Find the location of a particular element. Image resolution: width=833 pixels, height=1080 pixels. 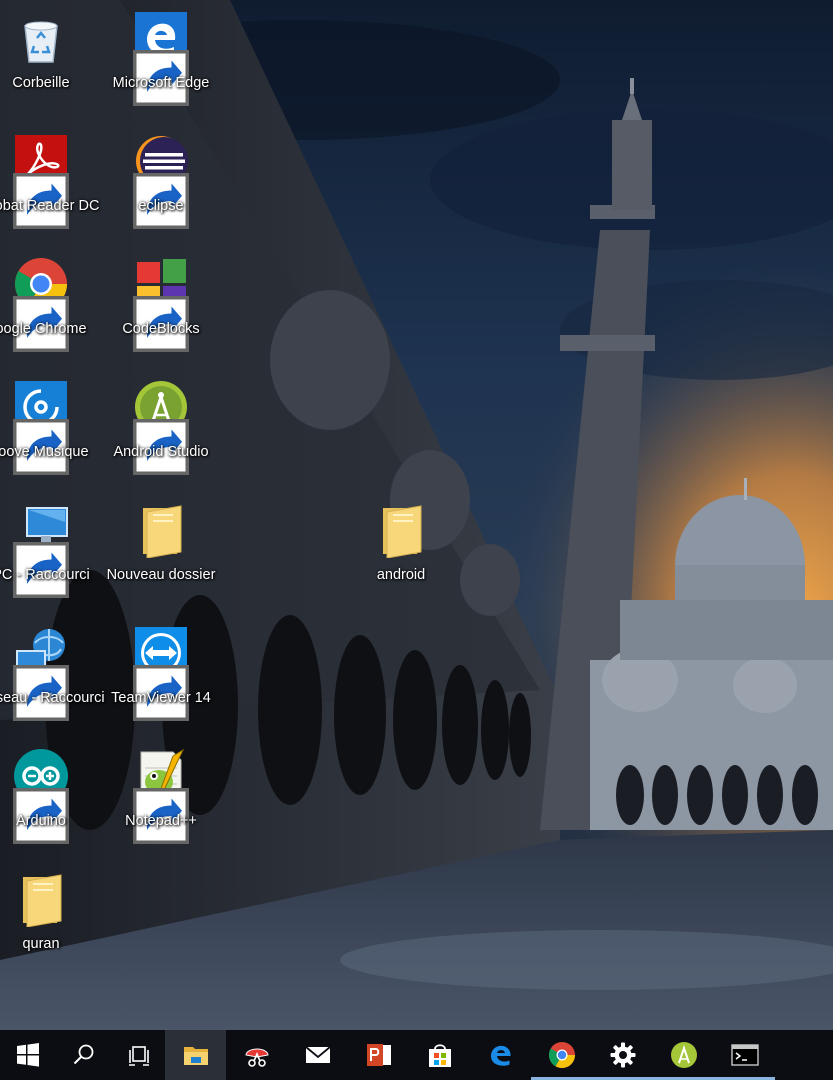

desktop-icon-edge: Microsoft Edge is located at coordinates (161, 62).